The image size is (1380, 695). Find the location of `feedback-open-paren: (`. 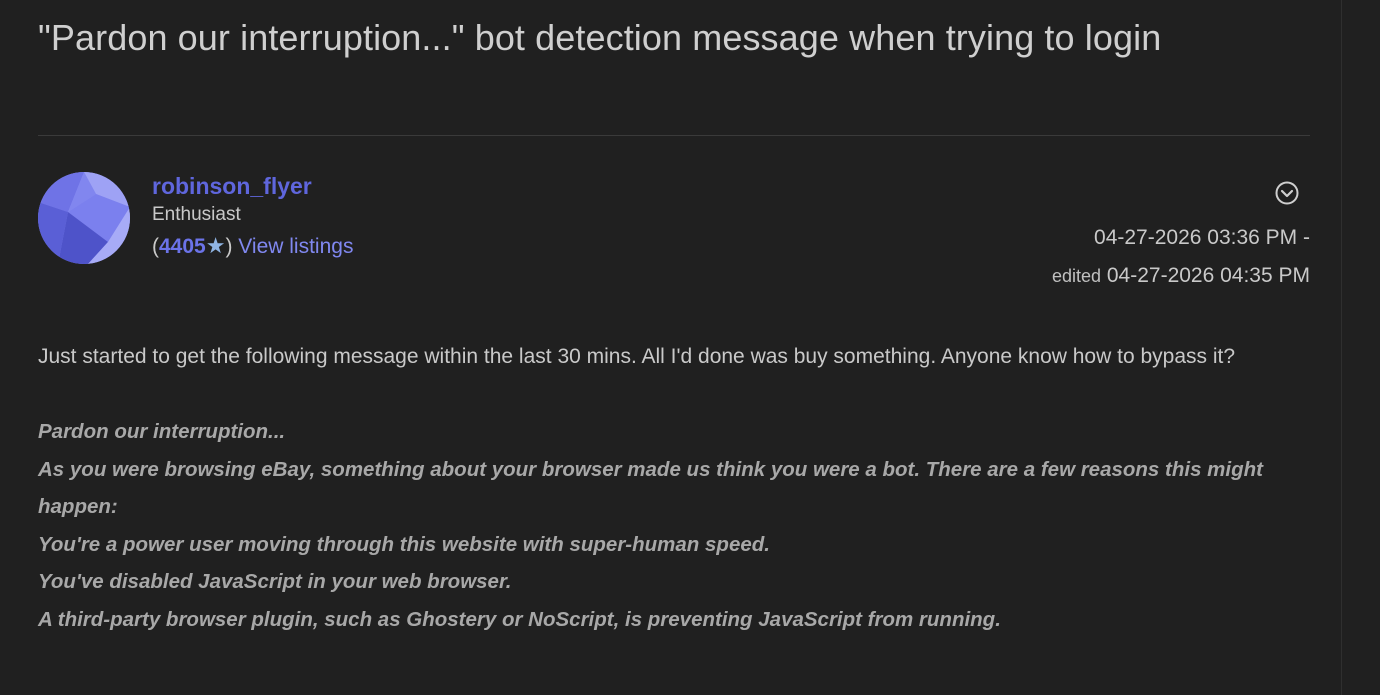

feedback-open-paren: ( is located at coordinates (155, 246).